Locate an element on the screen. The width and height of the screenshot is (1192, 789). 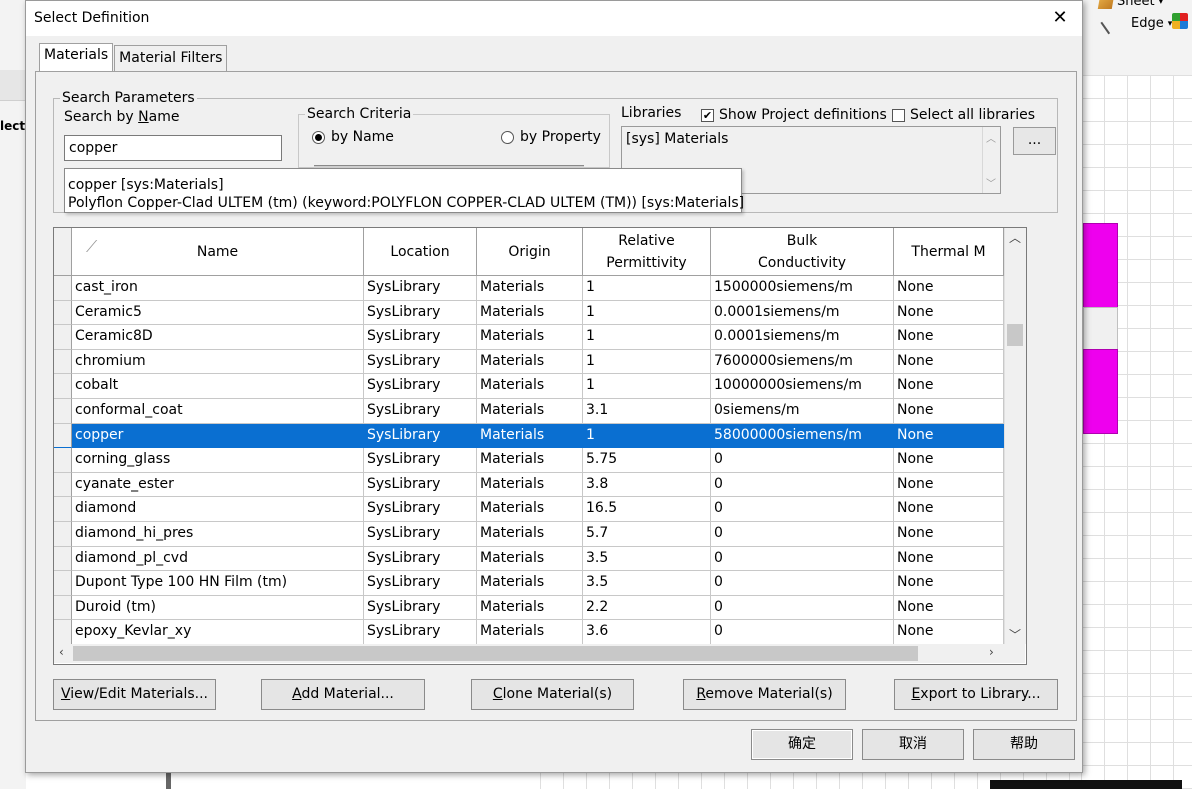
name-cell: corning_glass is located at coordinates (218, 460).